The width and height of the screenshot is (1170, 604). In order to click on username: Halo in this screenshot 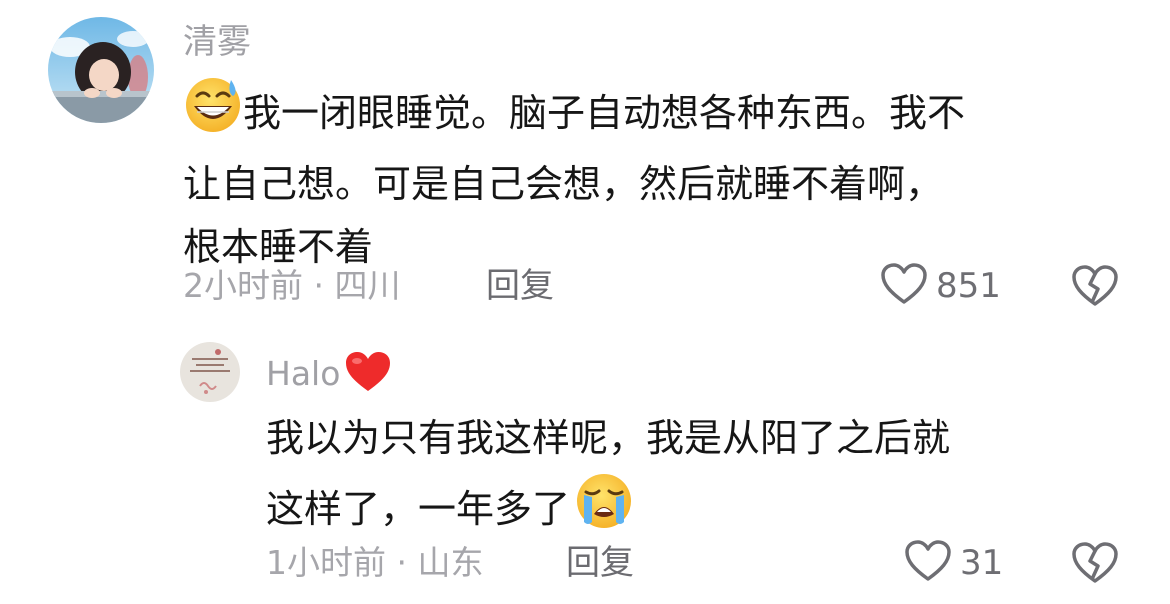, I will do `click(303, 374)`.